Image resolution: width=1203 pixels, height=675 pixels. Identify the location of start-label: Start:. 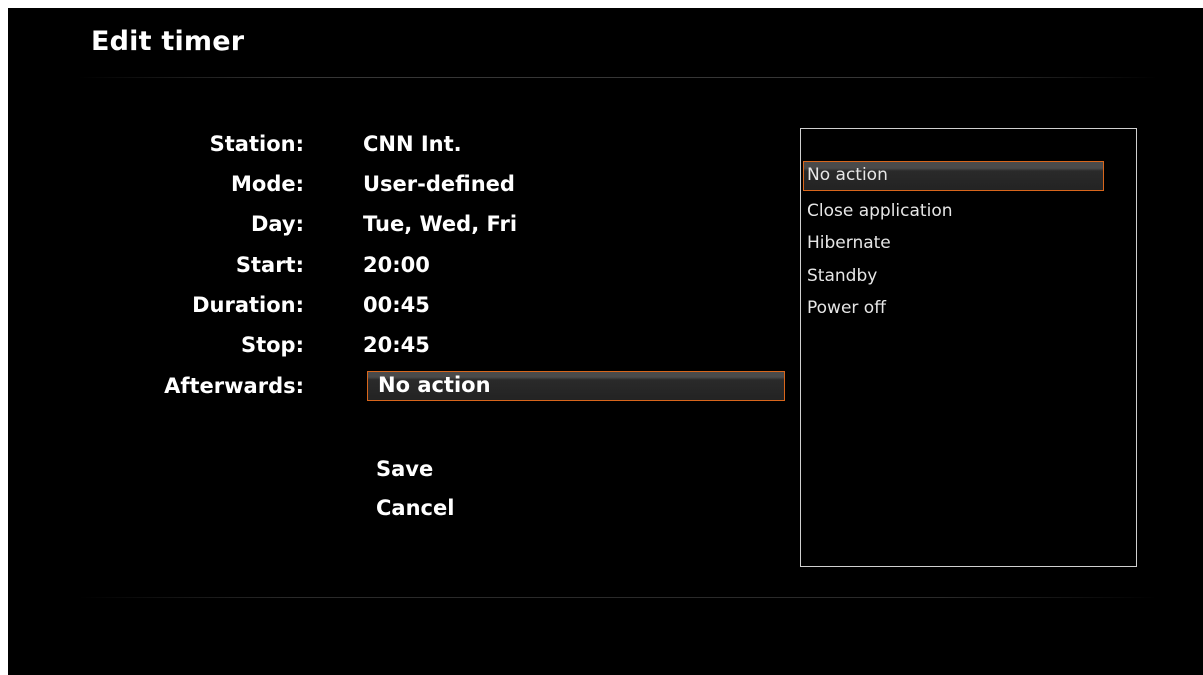
(269, 265).